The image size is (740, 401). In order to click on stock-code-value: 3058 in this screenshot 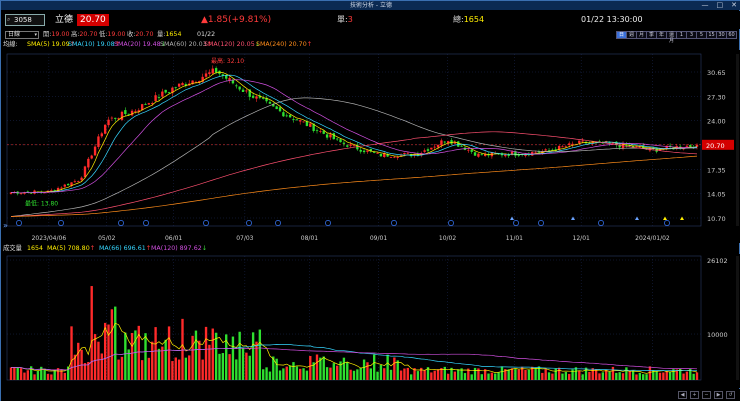, I will do `click(23, 20)`.